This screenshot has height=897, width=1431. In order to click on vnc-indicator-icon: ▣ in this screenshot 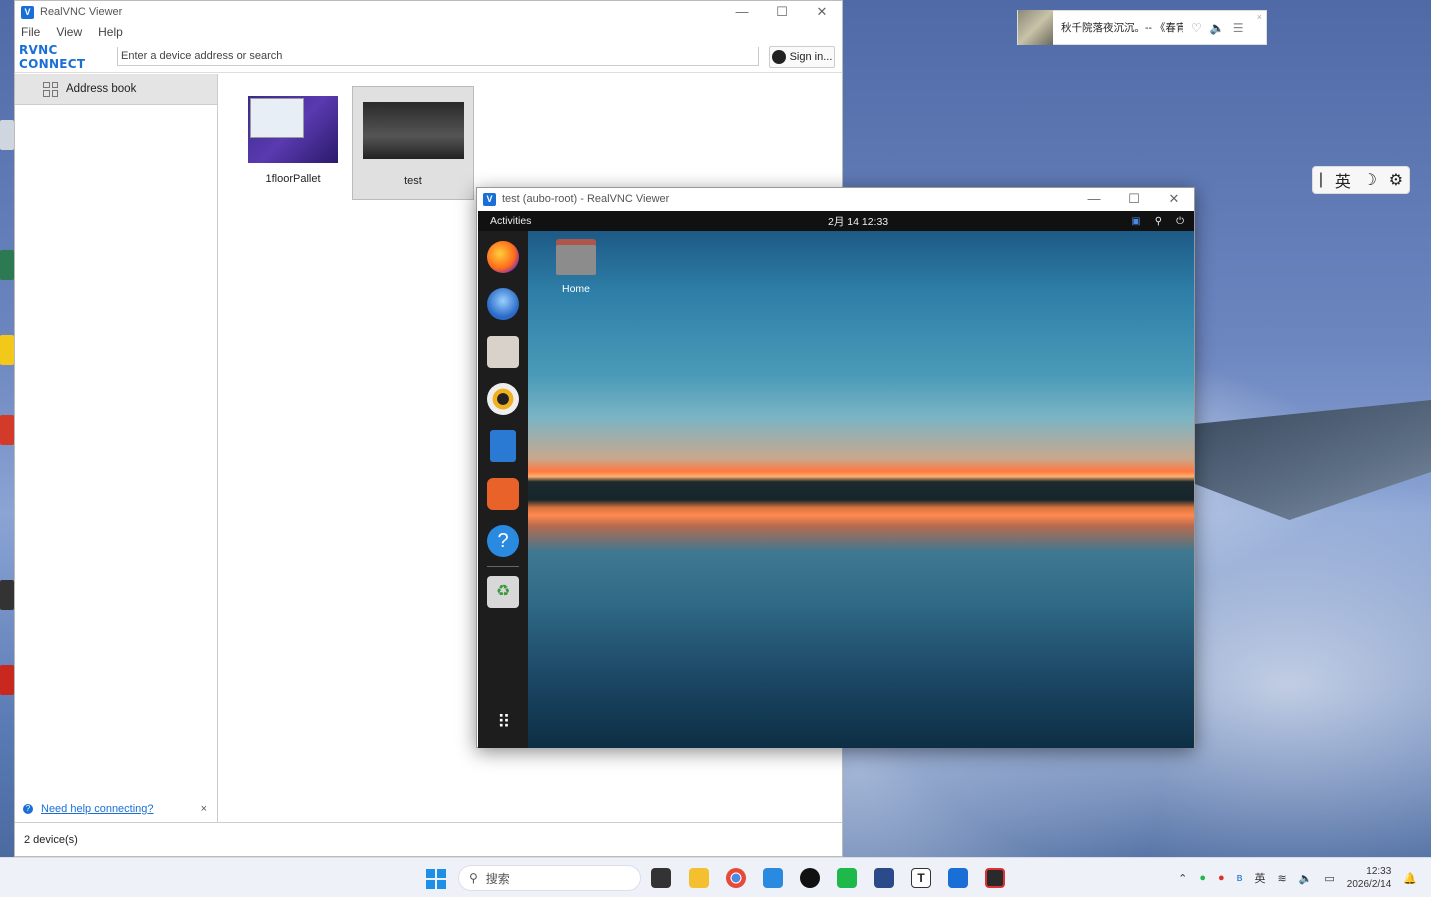, I will do `click(1135, 221)`.